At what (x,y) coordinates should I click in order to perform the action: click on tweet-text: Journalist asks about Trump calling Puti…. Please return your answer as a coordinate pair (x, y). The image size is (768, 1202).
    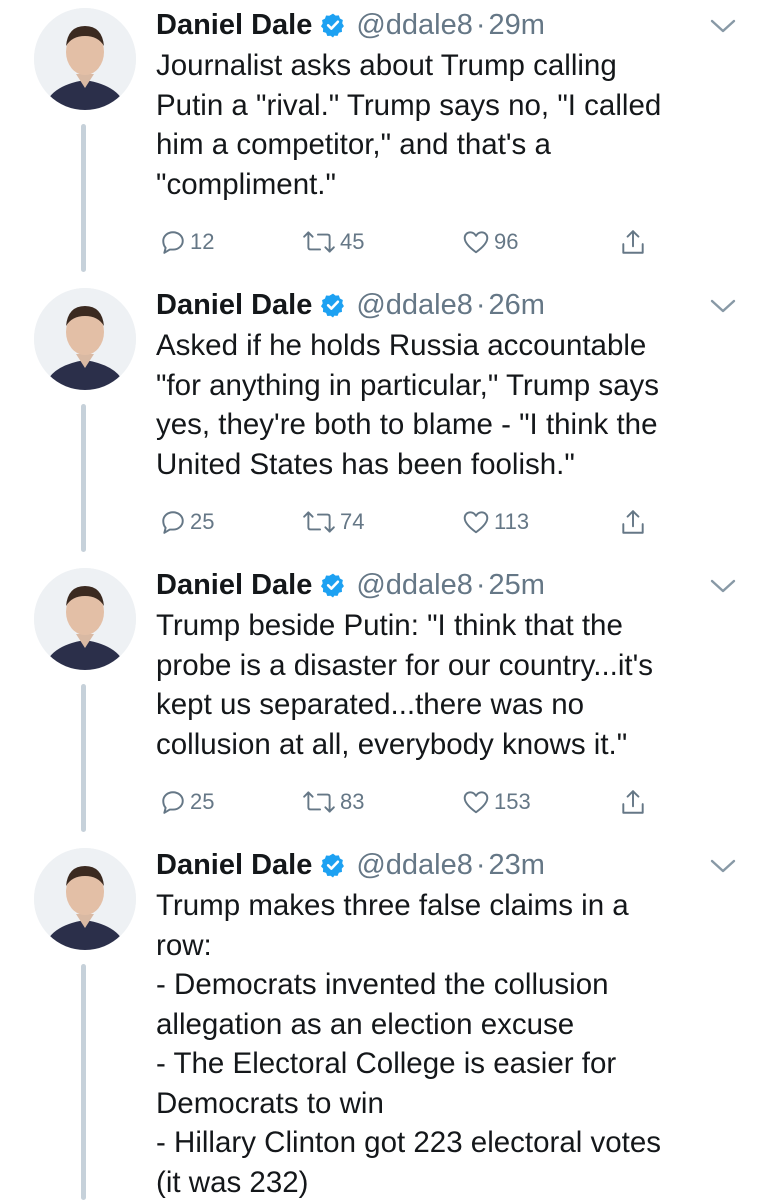
    Looking at the image, I should click on (451, 125).